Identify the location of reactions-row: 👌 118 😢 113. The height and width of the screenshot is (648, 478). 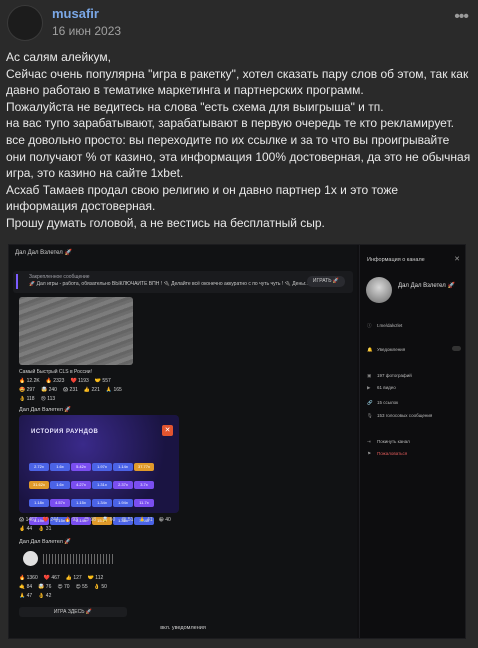
(40, 399).